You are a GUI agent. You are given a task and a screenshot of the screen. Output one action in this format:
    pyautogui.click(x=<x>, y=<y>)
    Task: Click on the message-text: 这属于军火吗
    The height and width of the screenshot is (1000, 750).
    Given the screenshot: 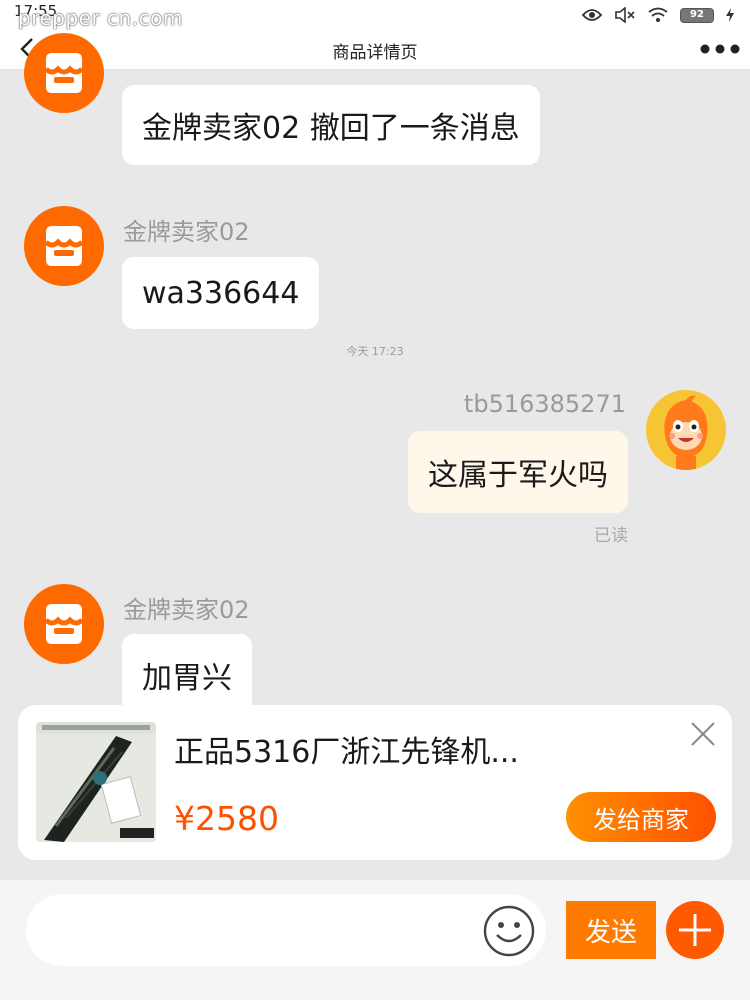 What is the action you would take?
    pyautogui.click(x=518, y=475)
    